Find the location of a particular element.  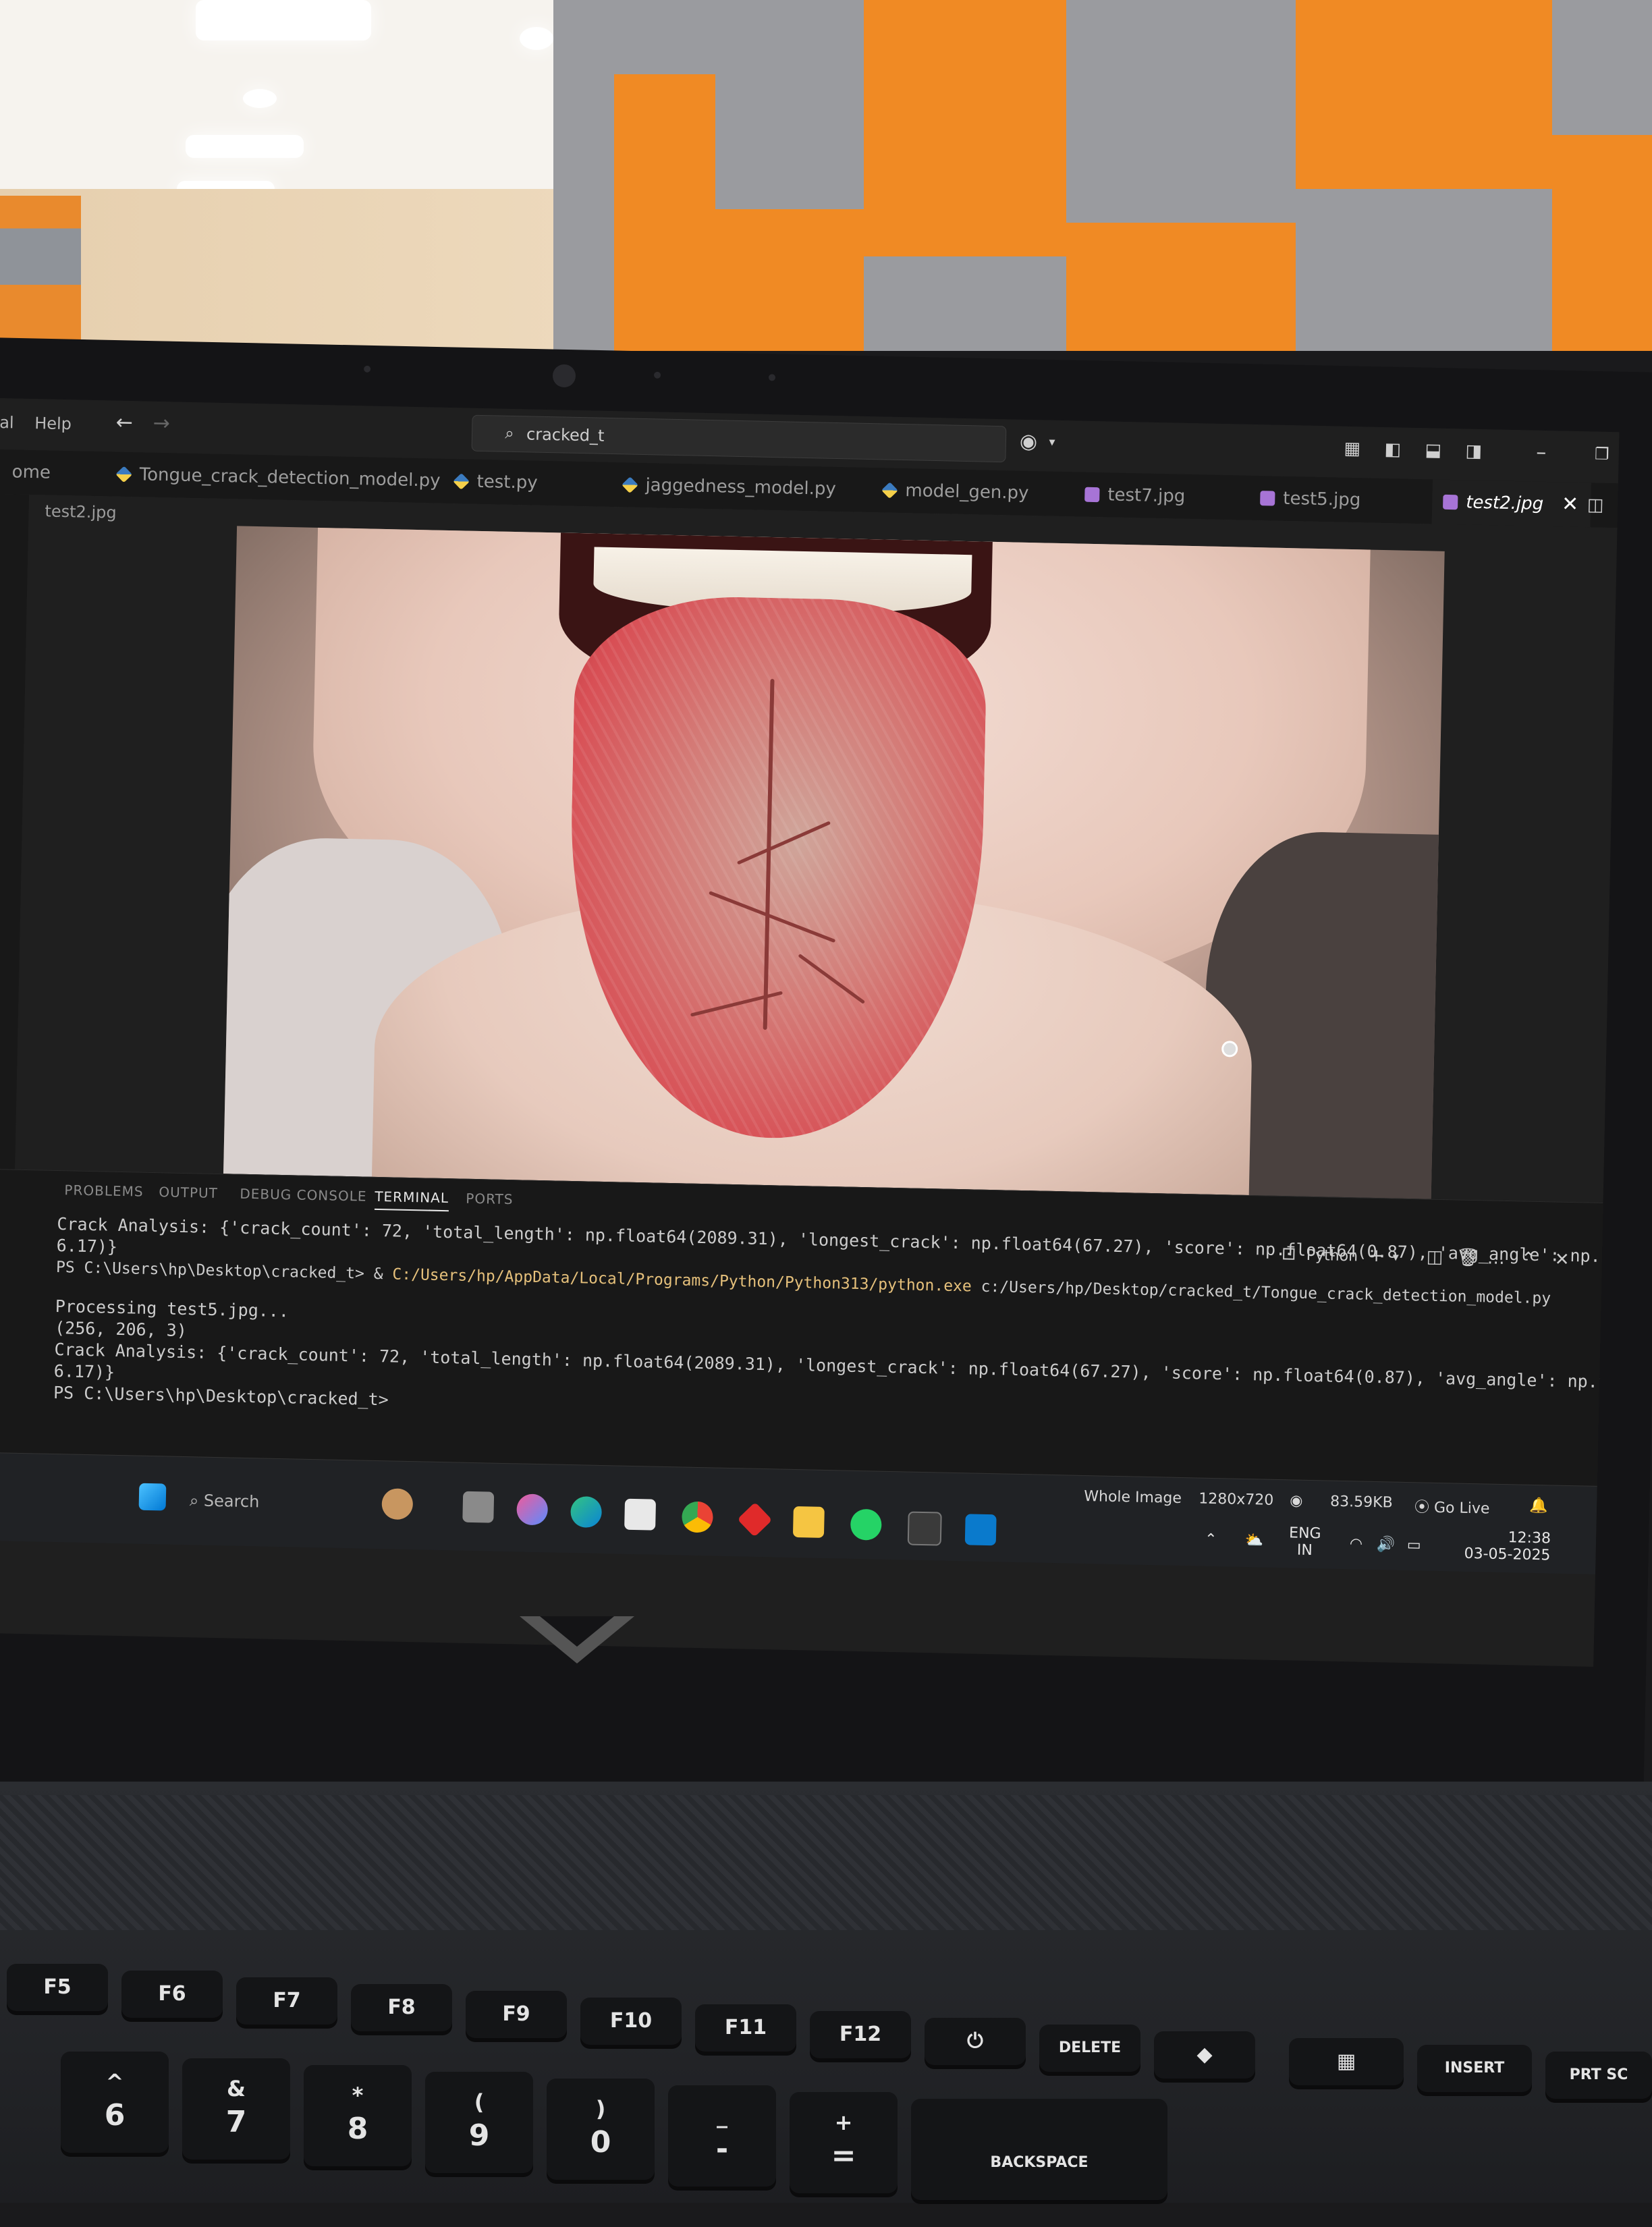

key-8-shift: * is located at coordinates (358, 2095).